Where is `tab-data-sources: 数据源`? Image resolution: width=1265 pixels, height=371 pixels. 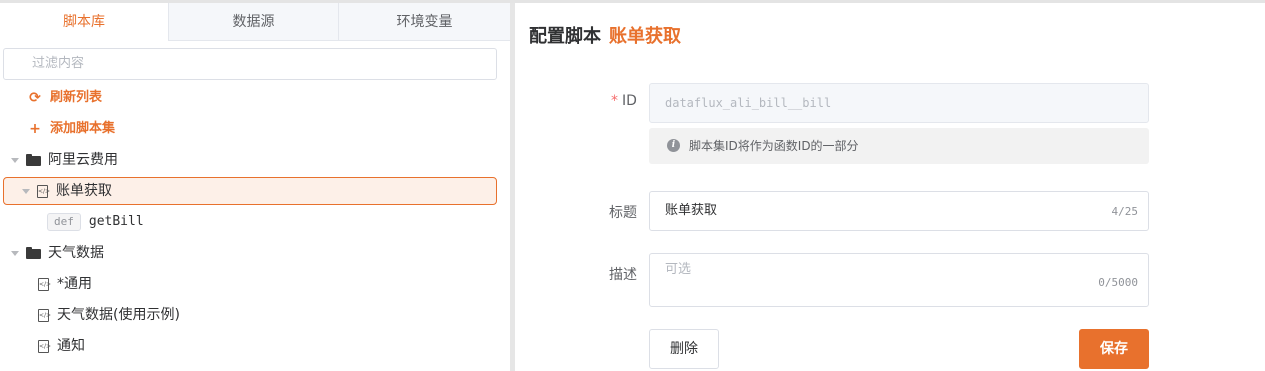
tab-data-sources: 数据源 is located at coordinates (253, 22).